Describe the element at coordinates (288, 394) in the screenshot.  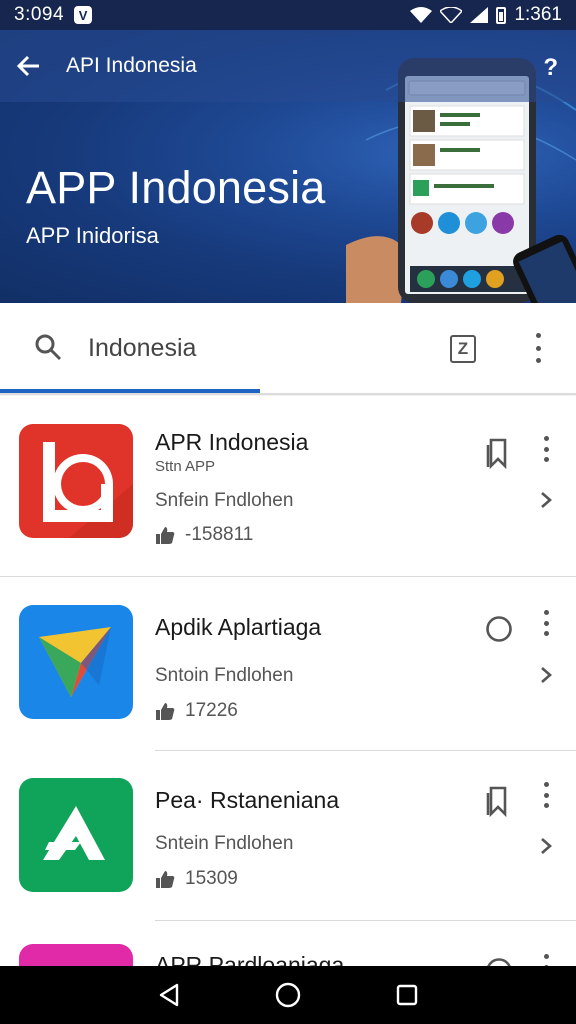
I see `search-divider` at that location.